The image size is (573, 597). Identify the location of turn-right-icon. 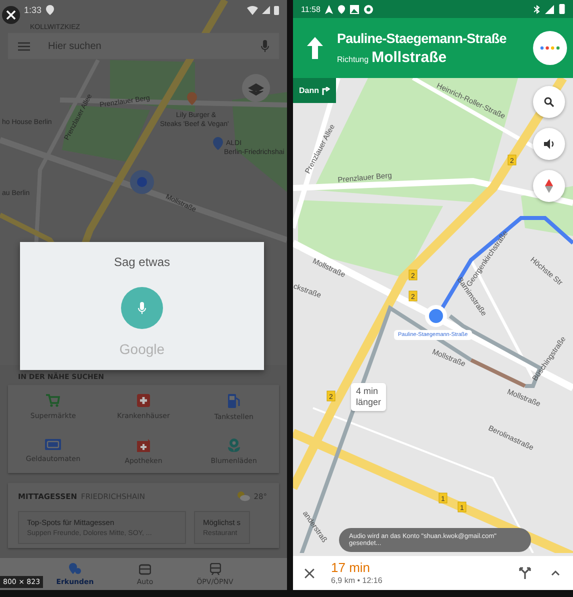
(326, 90).